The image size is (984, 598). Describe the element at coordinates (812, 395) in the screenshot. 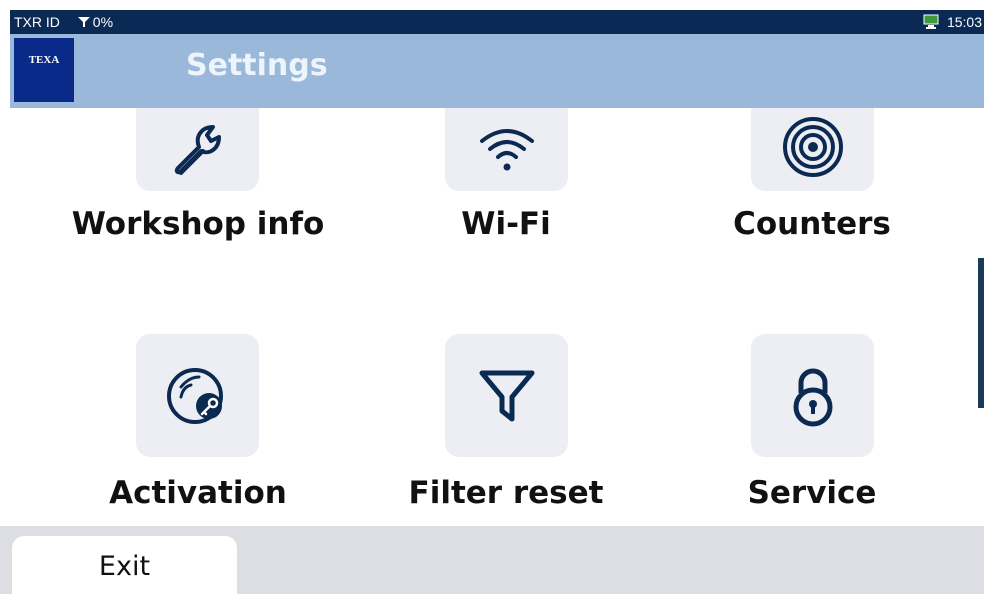

I see `padlock-icon` at that location.